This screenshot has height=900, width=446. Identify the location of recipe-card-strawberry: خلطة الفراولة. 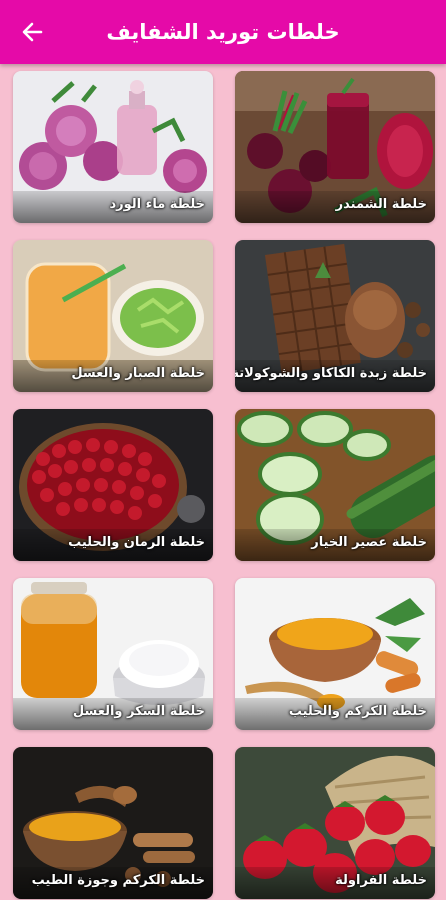
(335, 823).